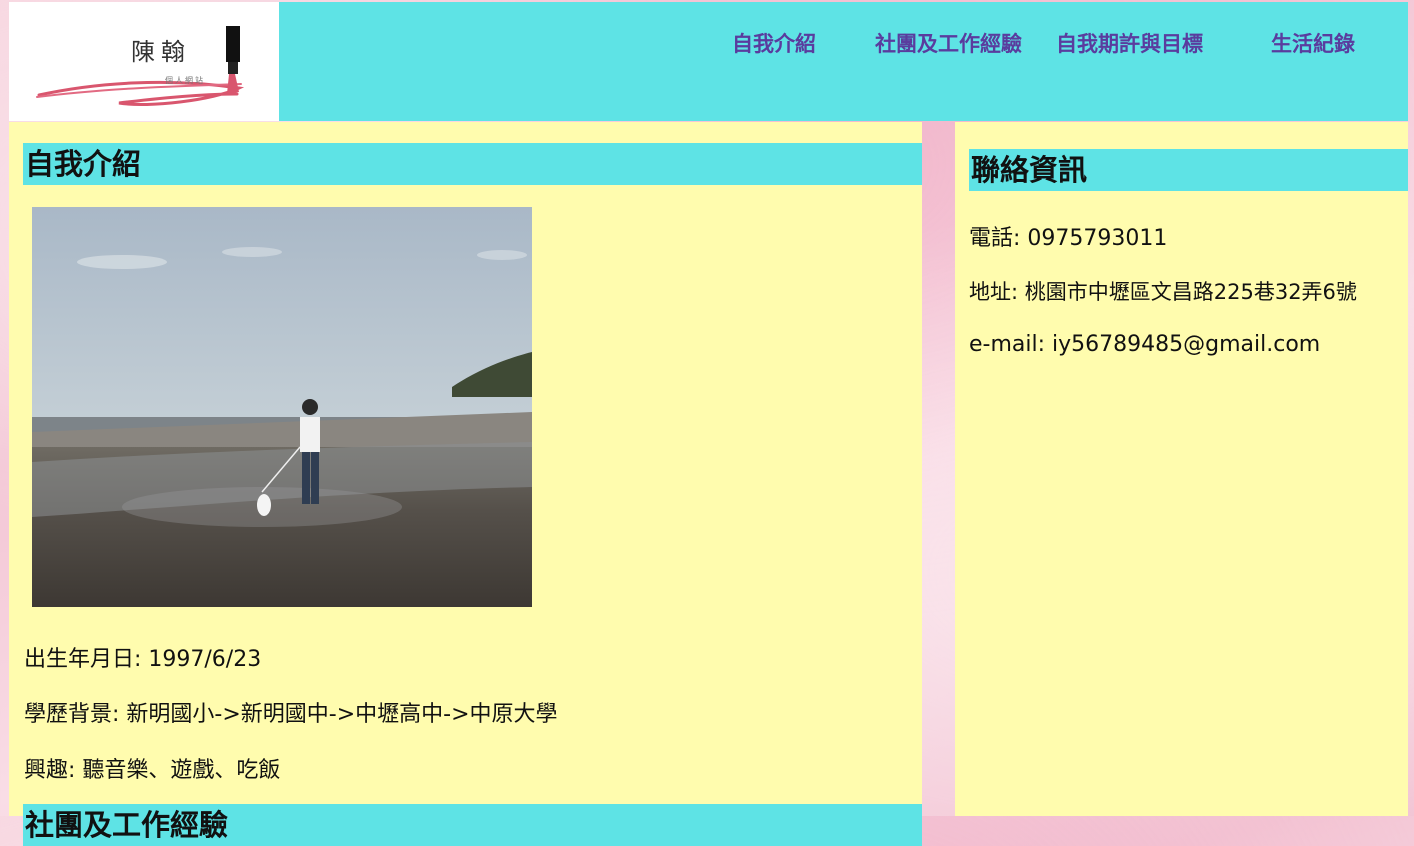 The width and height of the screenshot is (1414, 846). Describe the element at coordinates (143, 659) in the screenshot. I see `birthday-text: 出生年月日: 1997/6/23` at that location.